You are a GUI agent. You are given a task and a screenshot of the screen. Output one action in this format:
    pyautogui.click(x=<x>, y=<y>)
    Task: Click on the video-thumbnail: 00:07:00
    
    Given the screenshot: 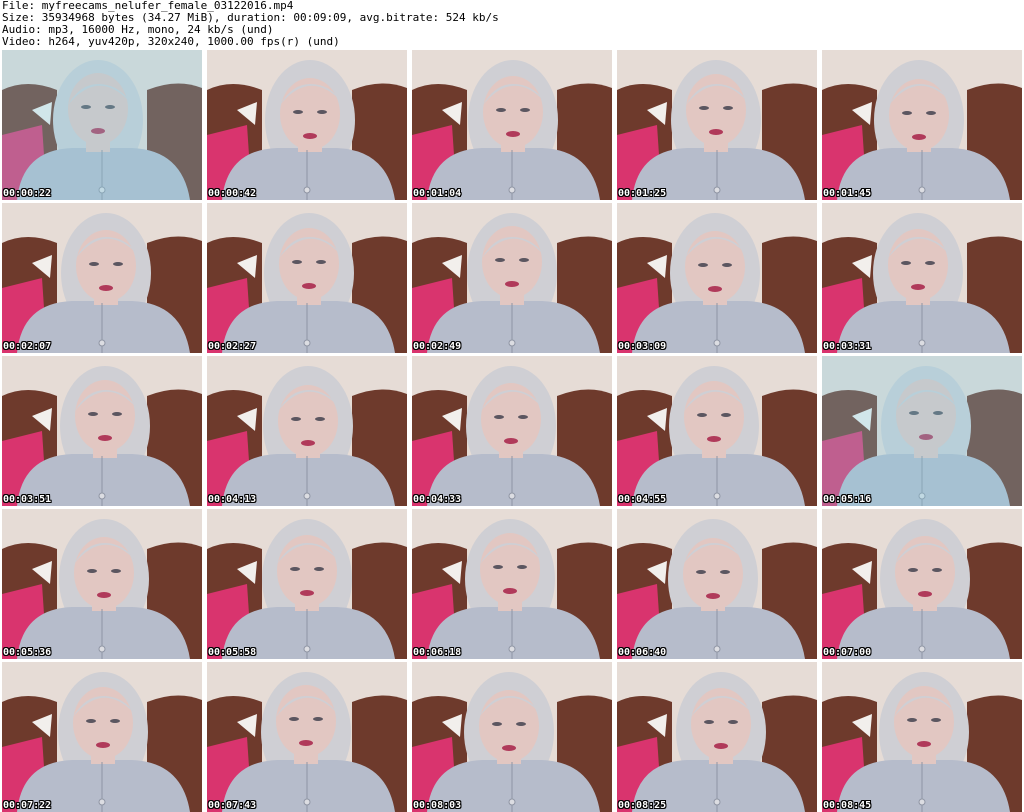 What is the action you would take?
    pyautogui.click(x=922, y=584)
    